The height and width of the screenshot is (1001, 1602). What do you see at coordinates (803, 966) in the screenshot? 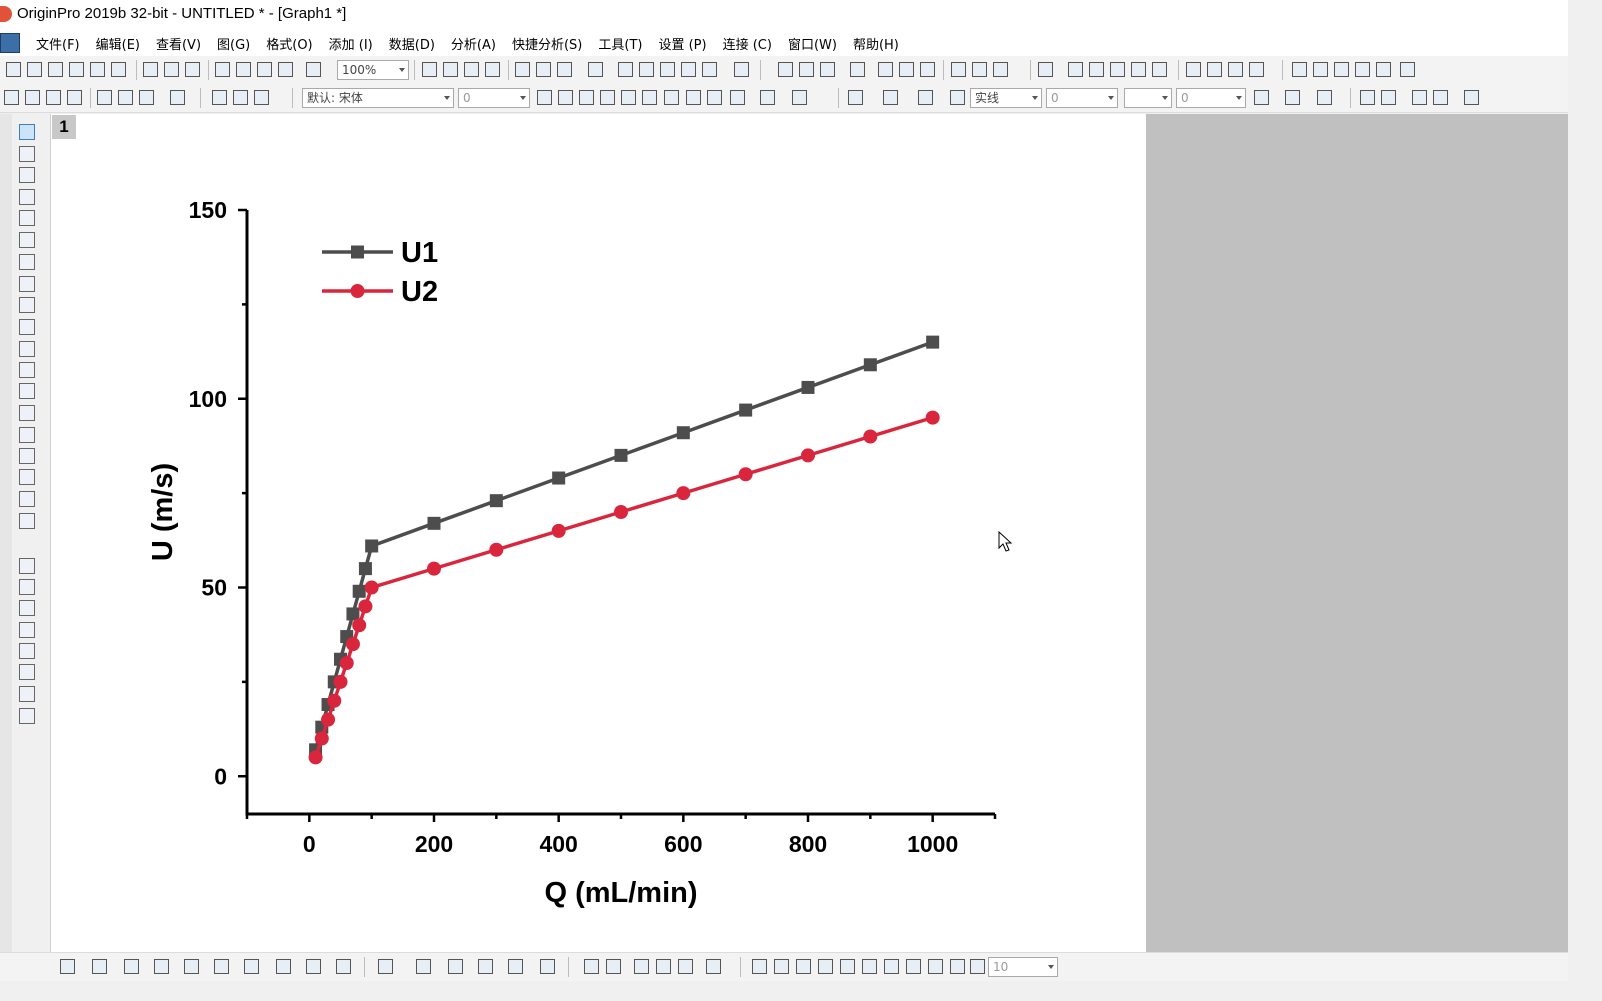
I see `align-top-icon` at bounding box center [803, 966].